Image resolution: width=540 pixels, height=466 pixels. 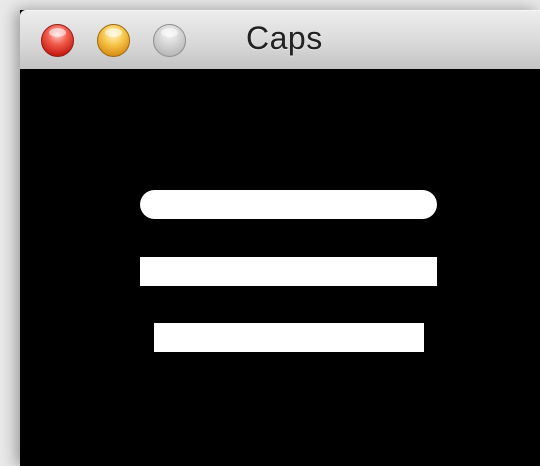 I want to click on round-cap-line, so click(x=288, y=204).